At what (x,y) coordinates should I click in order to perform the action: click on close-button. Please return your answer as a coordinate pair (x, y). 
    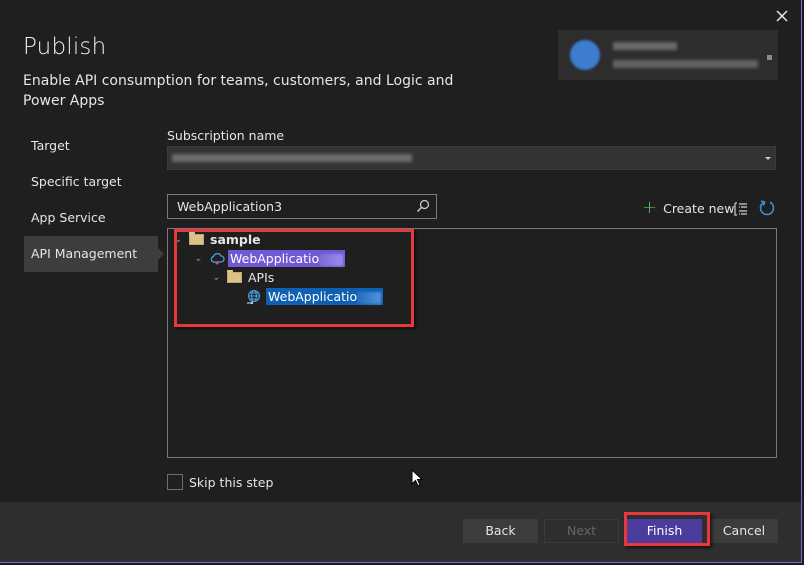
    Looking at the image, I should click on (782, 18).